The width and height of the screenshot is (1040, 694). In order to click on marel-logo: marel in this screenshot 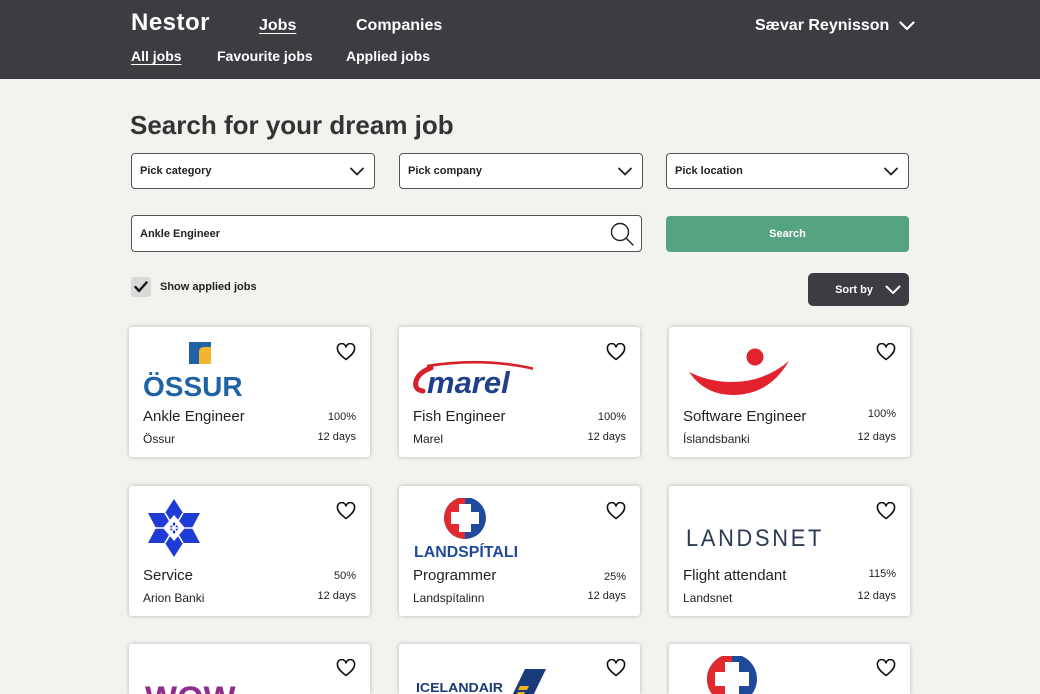, I will do `click(473, 379)`.